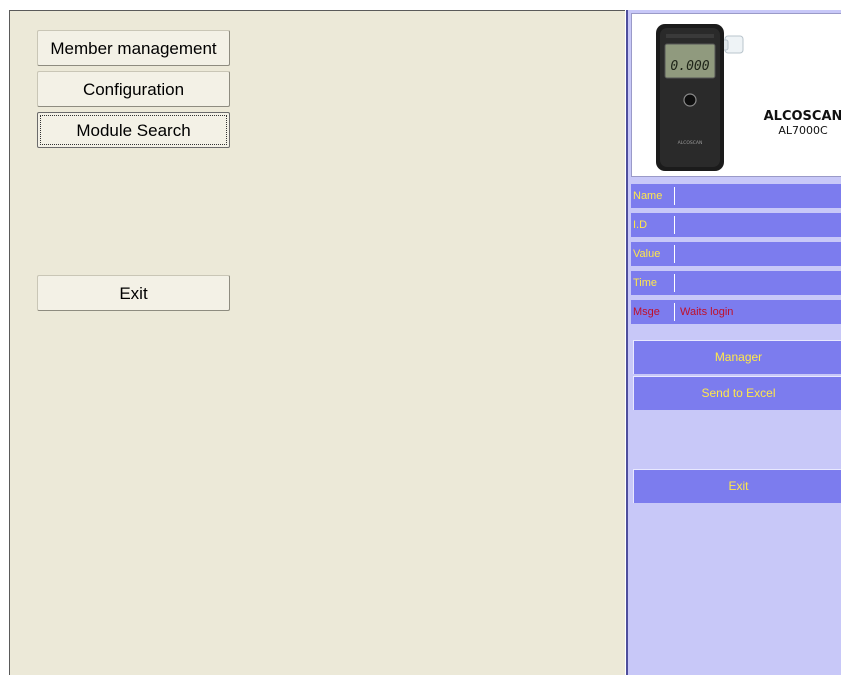  I want to click on exit-button-left: Exit, so click(133, 293).